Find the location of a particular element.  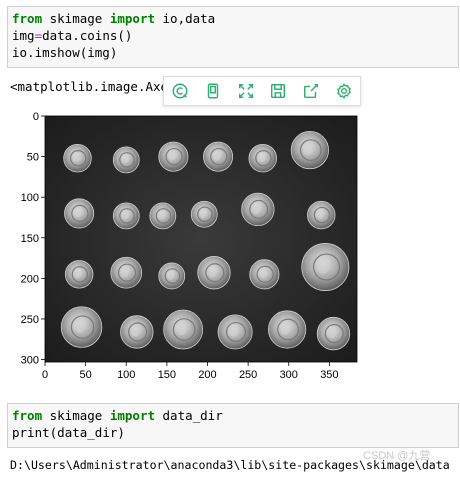

settings-icon is located at coordinates (344, 91).